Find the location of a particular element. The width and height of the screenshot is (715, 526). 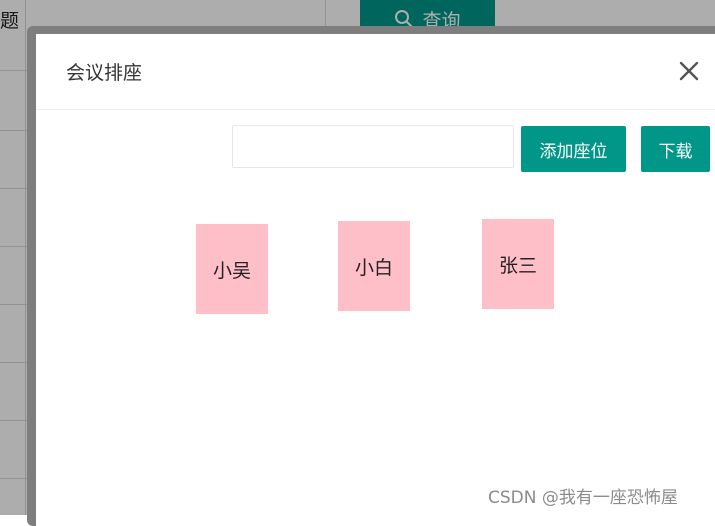

seat-card: 小吴 is located at coordinates (232, 269).